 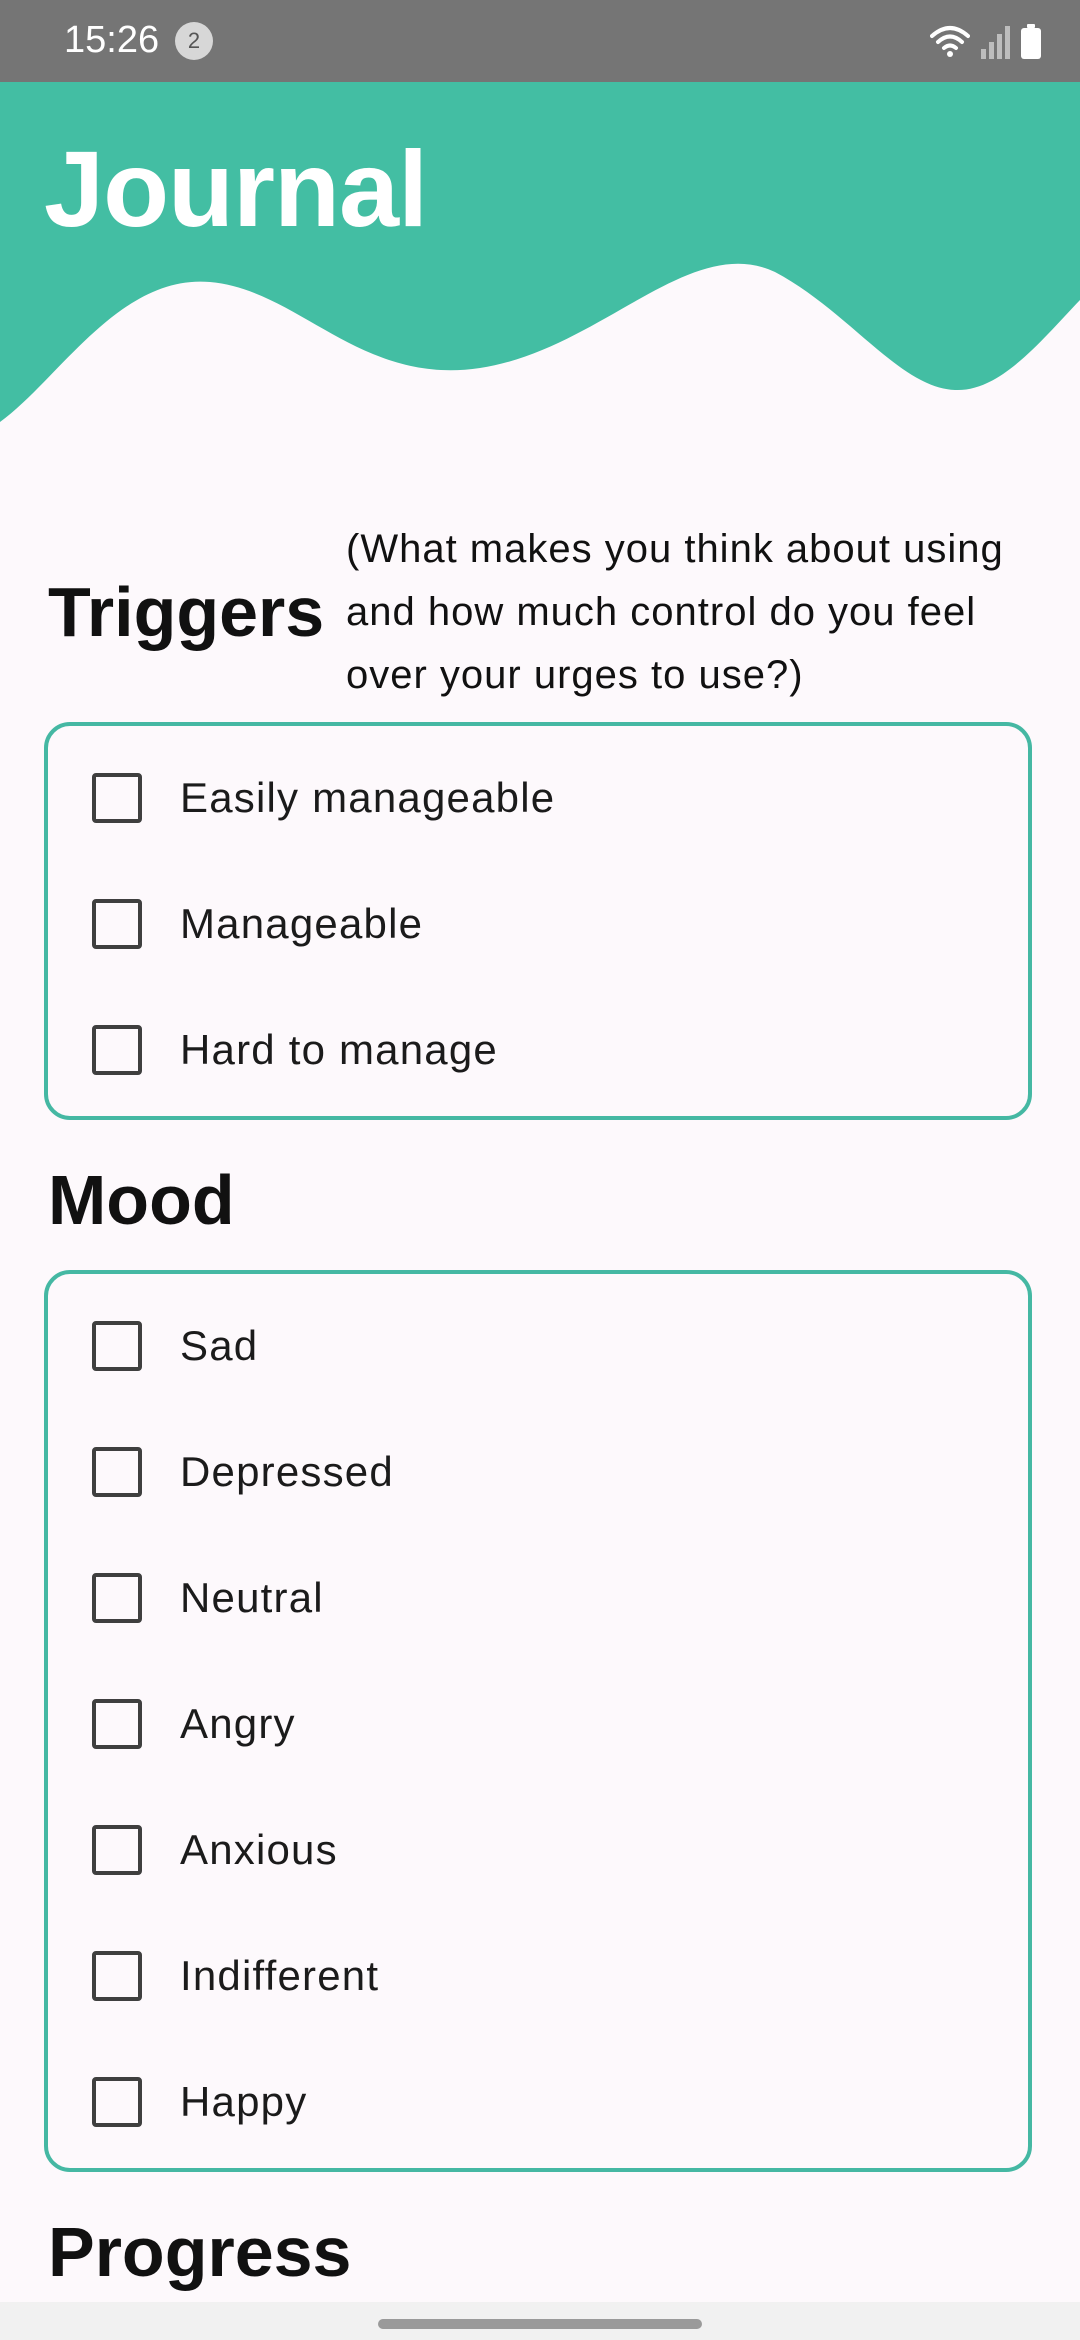 I want to click on option-label: Angry, so click(x=238, y=1723).